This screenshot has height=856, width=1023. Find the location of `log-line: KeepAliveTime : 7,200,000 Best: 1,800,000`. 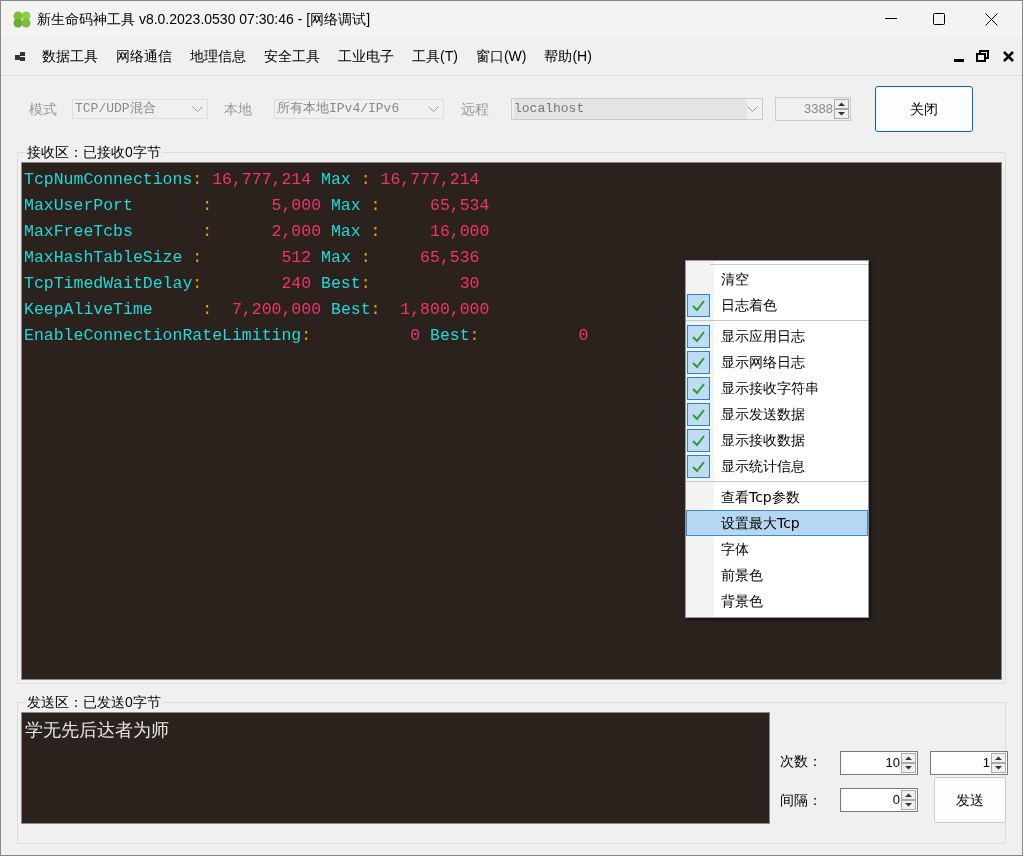

log-line: KeepAliveTime : 7,200,000 Best: 1,800,000 is located at coordinates (257, 310).